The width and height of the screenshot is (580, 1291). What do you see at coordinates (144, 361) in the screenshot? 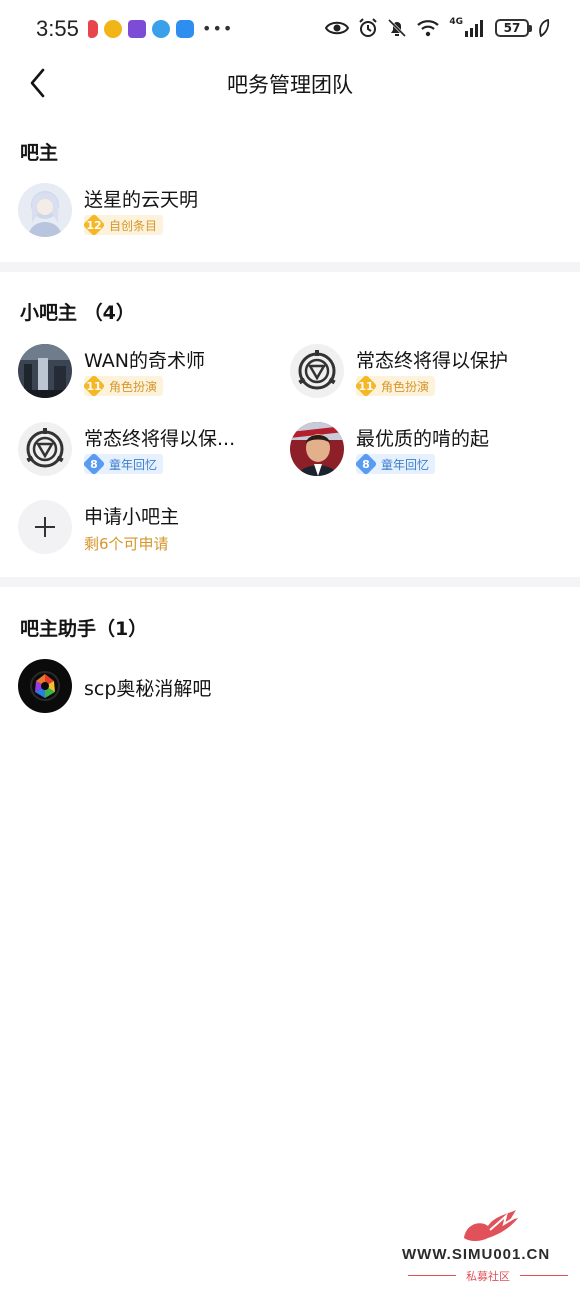
I see `user-name: WAN的奇术师` at bounding box center [144, 361].